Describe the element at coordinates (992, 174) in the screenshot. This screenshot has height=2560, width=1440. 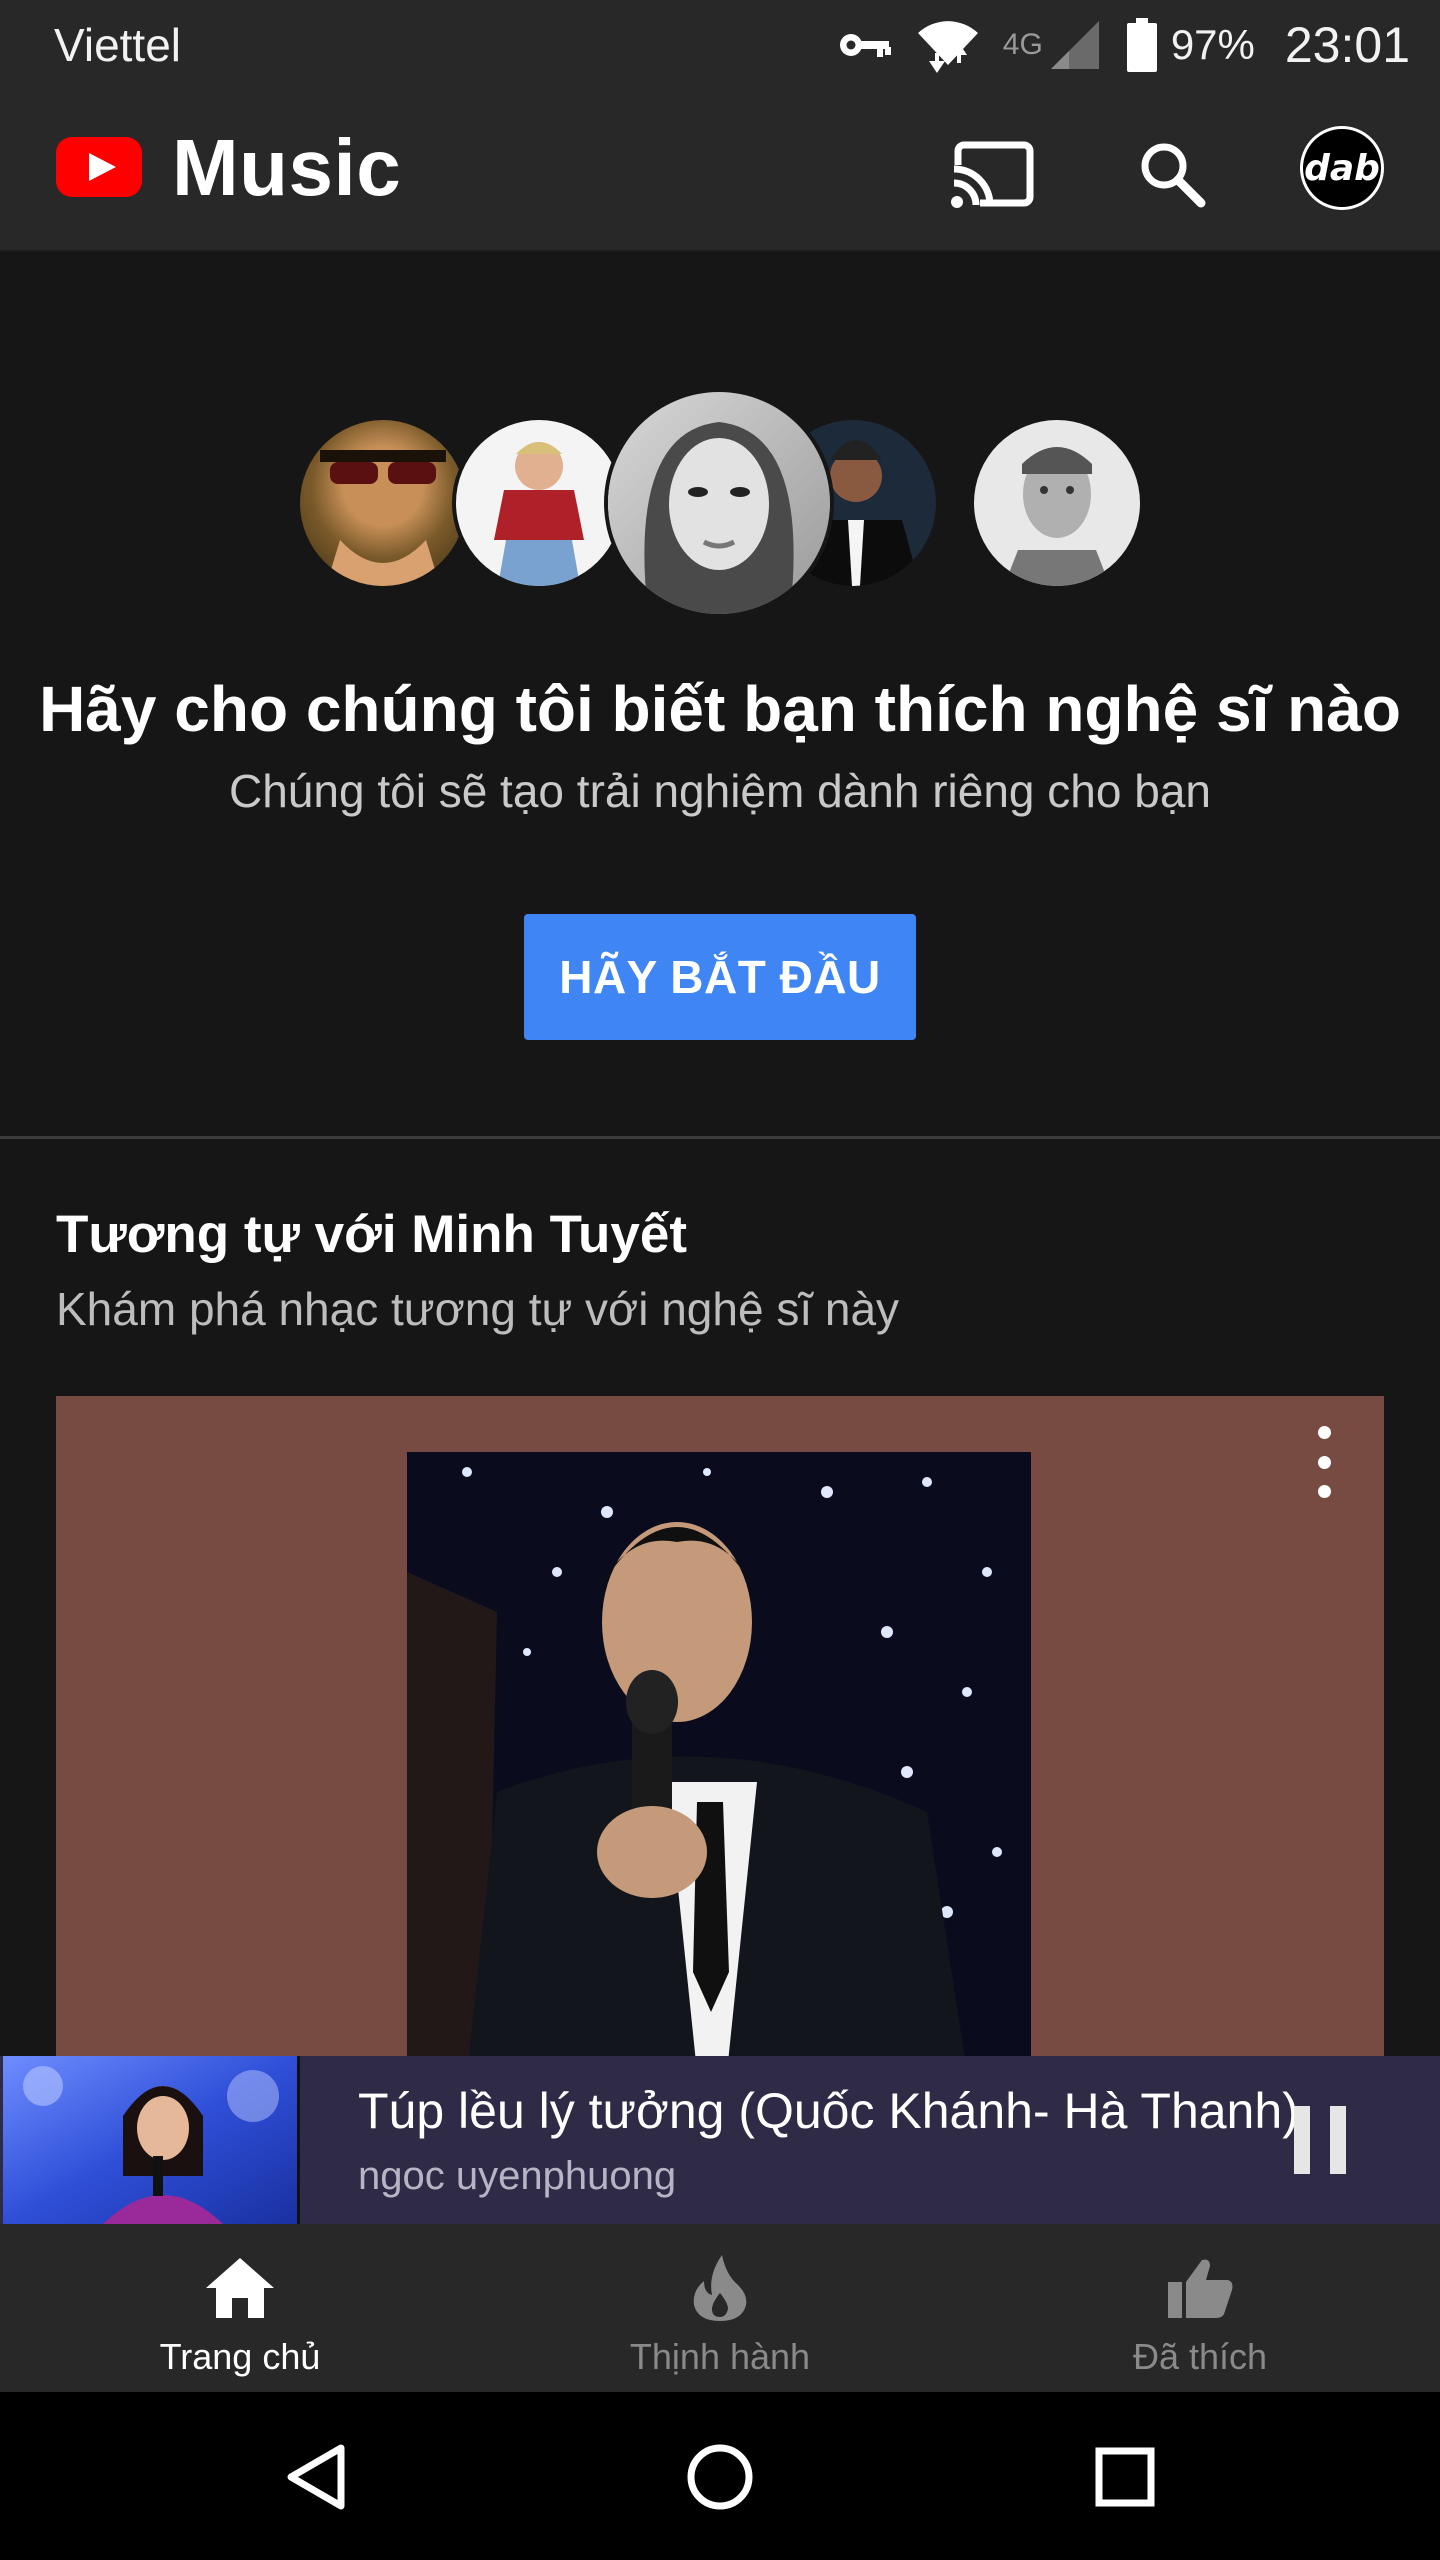
I see `cast-icon` at that location.